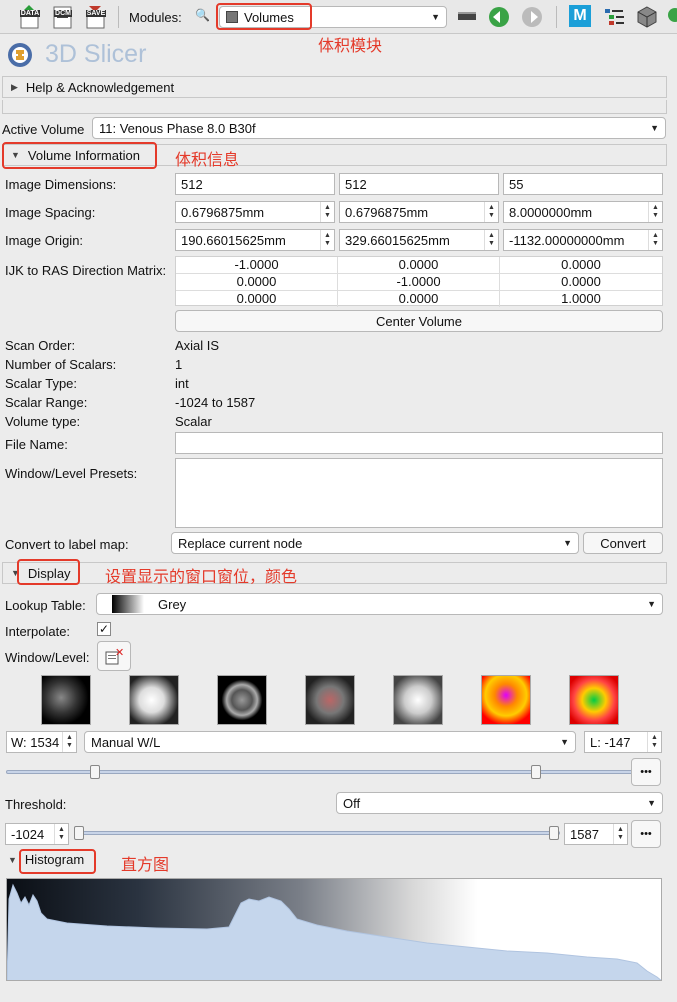 The image size is (677, 1002). Describe the element at coordinates (63, 16) in the screenshot. I see `dicom-button: DCM` at that location.